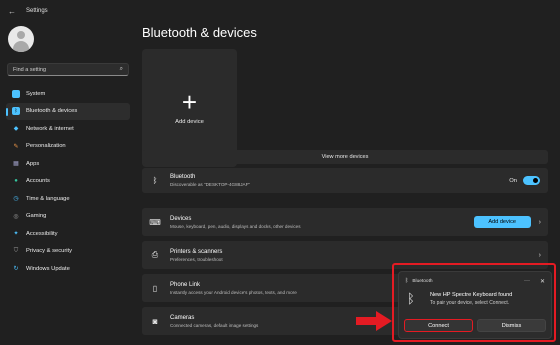  Describe the element at coordinates (16, 93) in the screenshot. I see `system-icon` at that location.